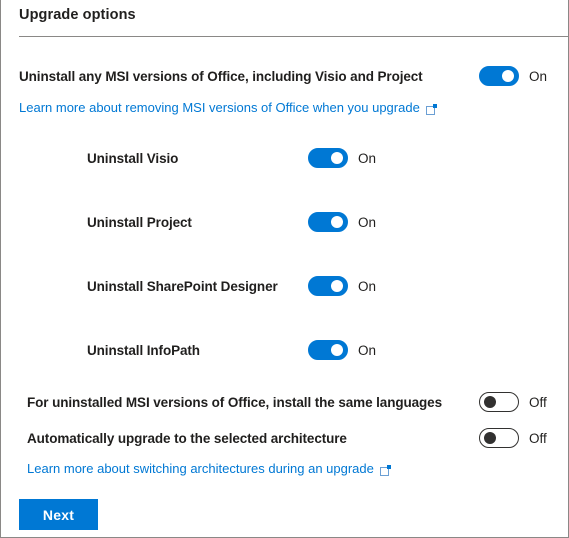 This screenshot has height=538, width=569. Describe the element at coordinates (499, 438) in the screenshot. I see `toggle-auto-upgrade-architecture` at that location.